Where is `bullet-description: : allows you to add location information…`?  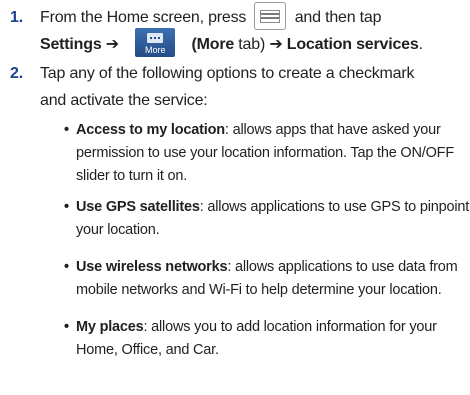
bullet-description: : allows you to add location information… is located at coordinates (290, 327).